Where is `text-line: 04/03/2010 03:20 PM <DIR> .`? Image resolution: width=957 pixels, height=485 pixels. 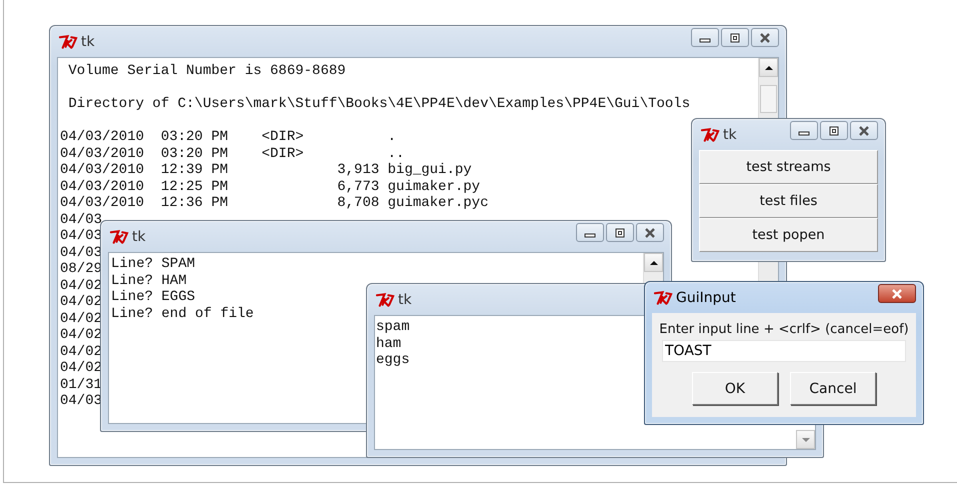
text-line: 04/03/2010 03:20 PM <DIR> . is located at coordinates (228, 137).